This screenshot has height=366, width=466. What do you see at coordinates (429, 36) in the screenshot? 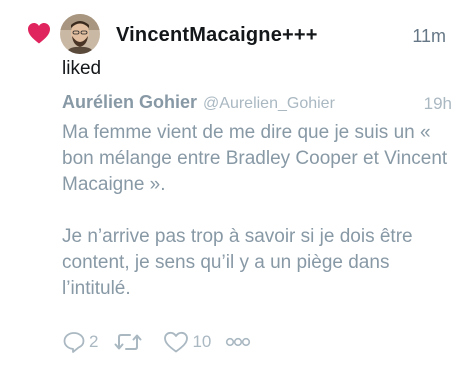
I see `activity-timestamp: 11m` at bounding box center [429, 36].